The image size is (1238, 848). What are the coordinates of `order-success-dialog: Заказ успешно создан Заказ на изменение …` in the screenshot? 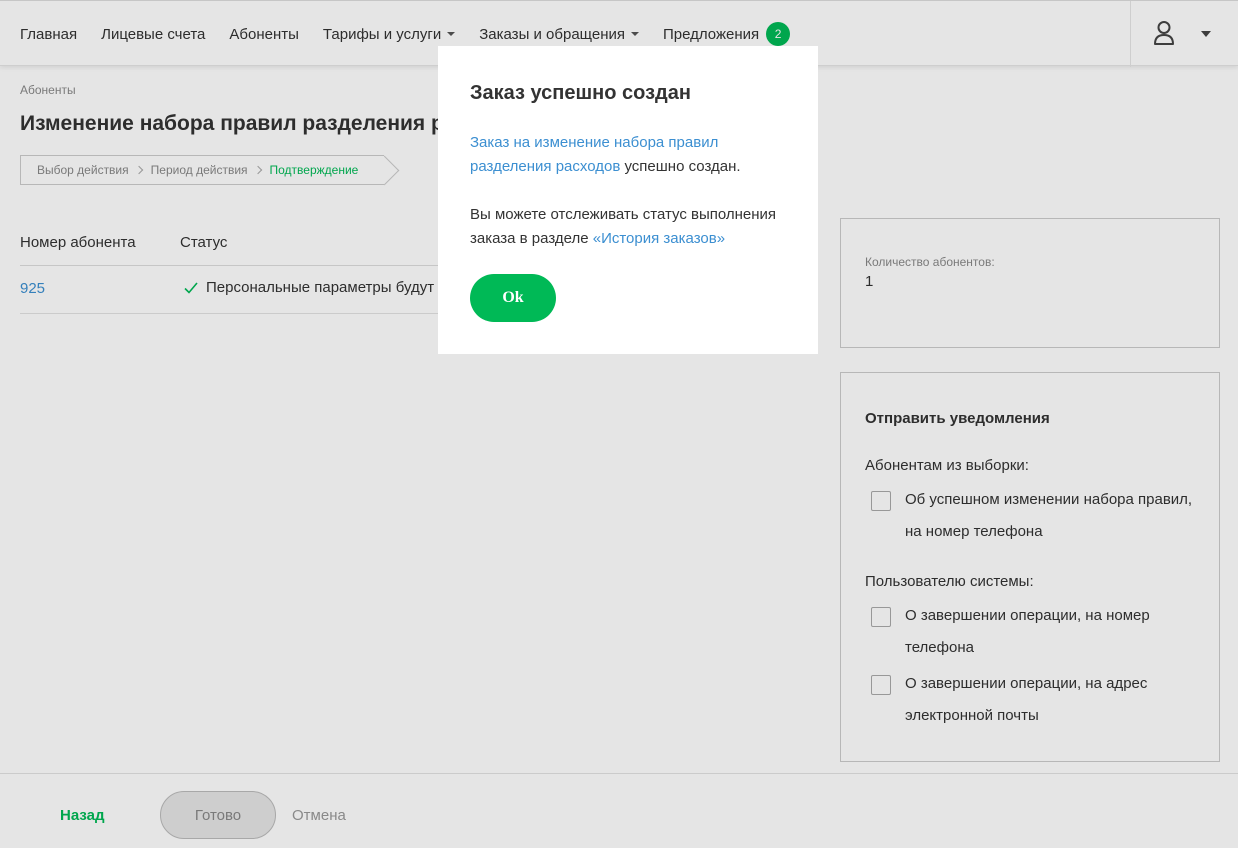 It's located at (628, 200).